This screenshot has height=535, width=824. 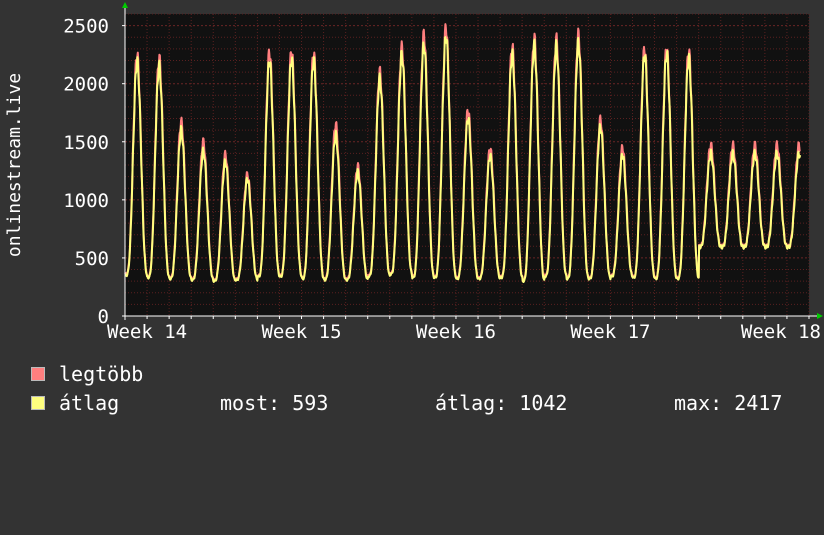 I want to click on y-tick-label: 1000, so click(x=86, y=201).